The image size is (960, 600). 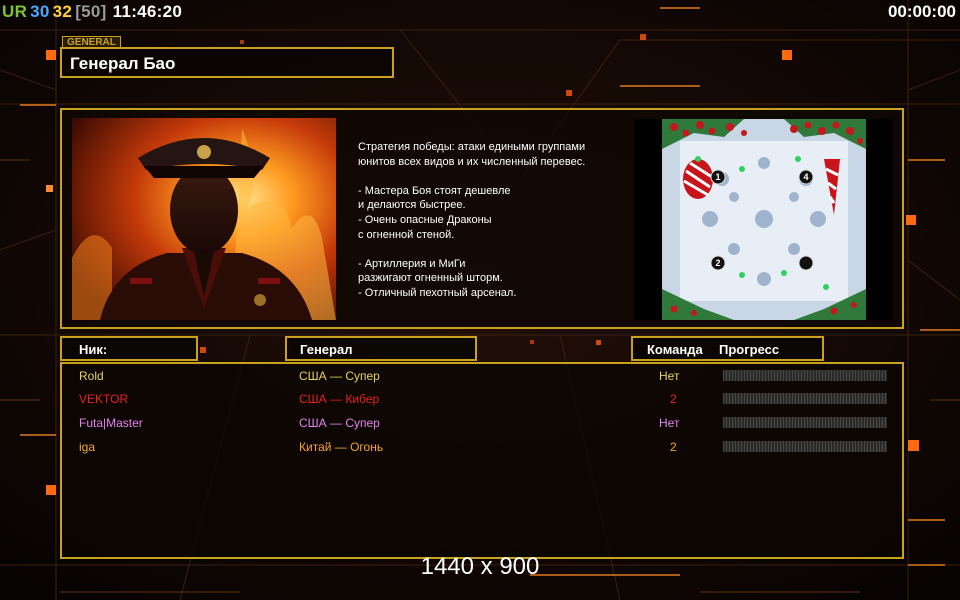 What do you see at coordinates (412, 205) in the screenshot?
I see `description-line: и делаются быстрее.` at bounding box center [412, 205].